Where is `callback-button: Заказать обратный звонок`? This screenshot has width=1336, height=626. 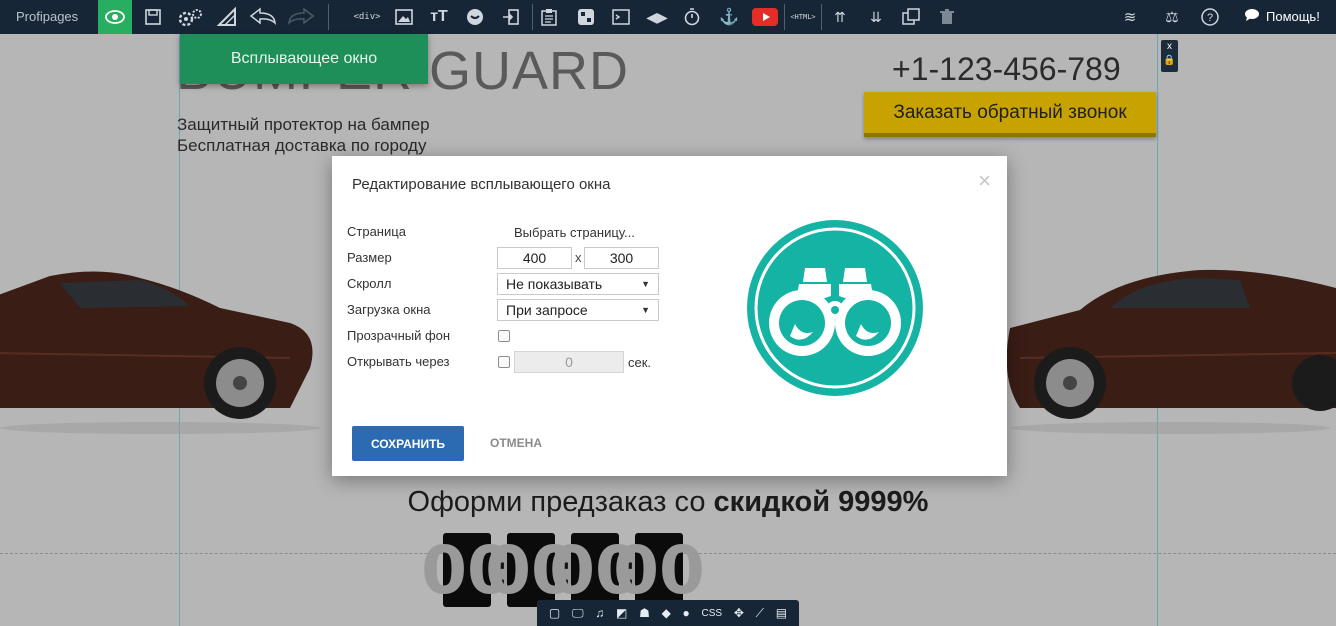 callback-button: Заказать обратный звонок is located at coordinates (1010, 114).